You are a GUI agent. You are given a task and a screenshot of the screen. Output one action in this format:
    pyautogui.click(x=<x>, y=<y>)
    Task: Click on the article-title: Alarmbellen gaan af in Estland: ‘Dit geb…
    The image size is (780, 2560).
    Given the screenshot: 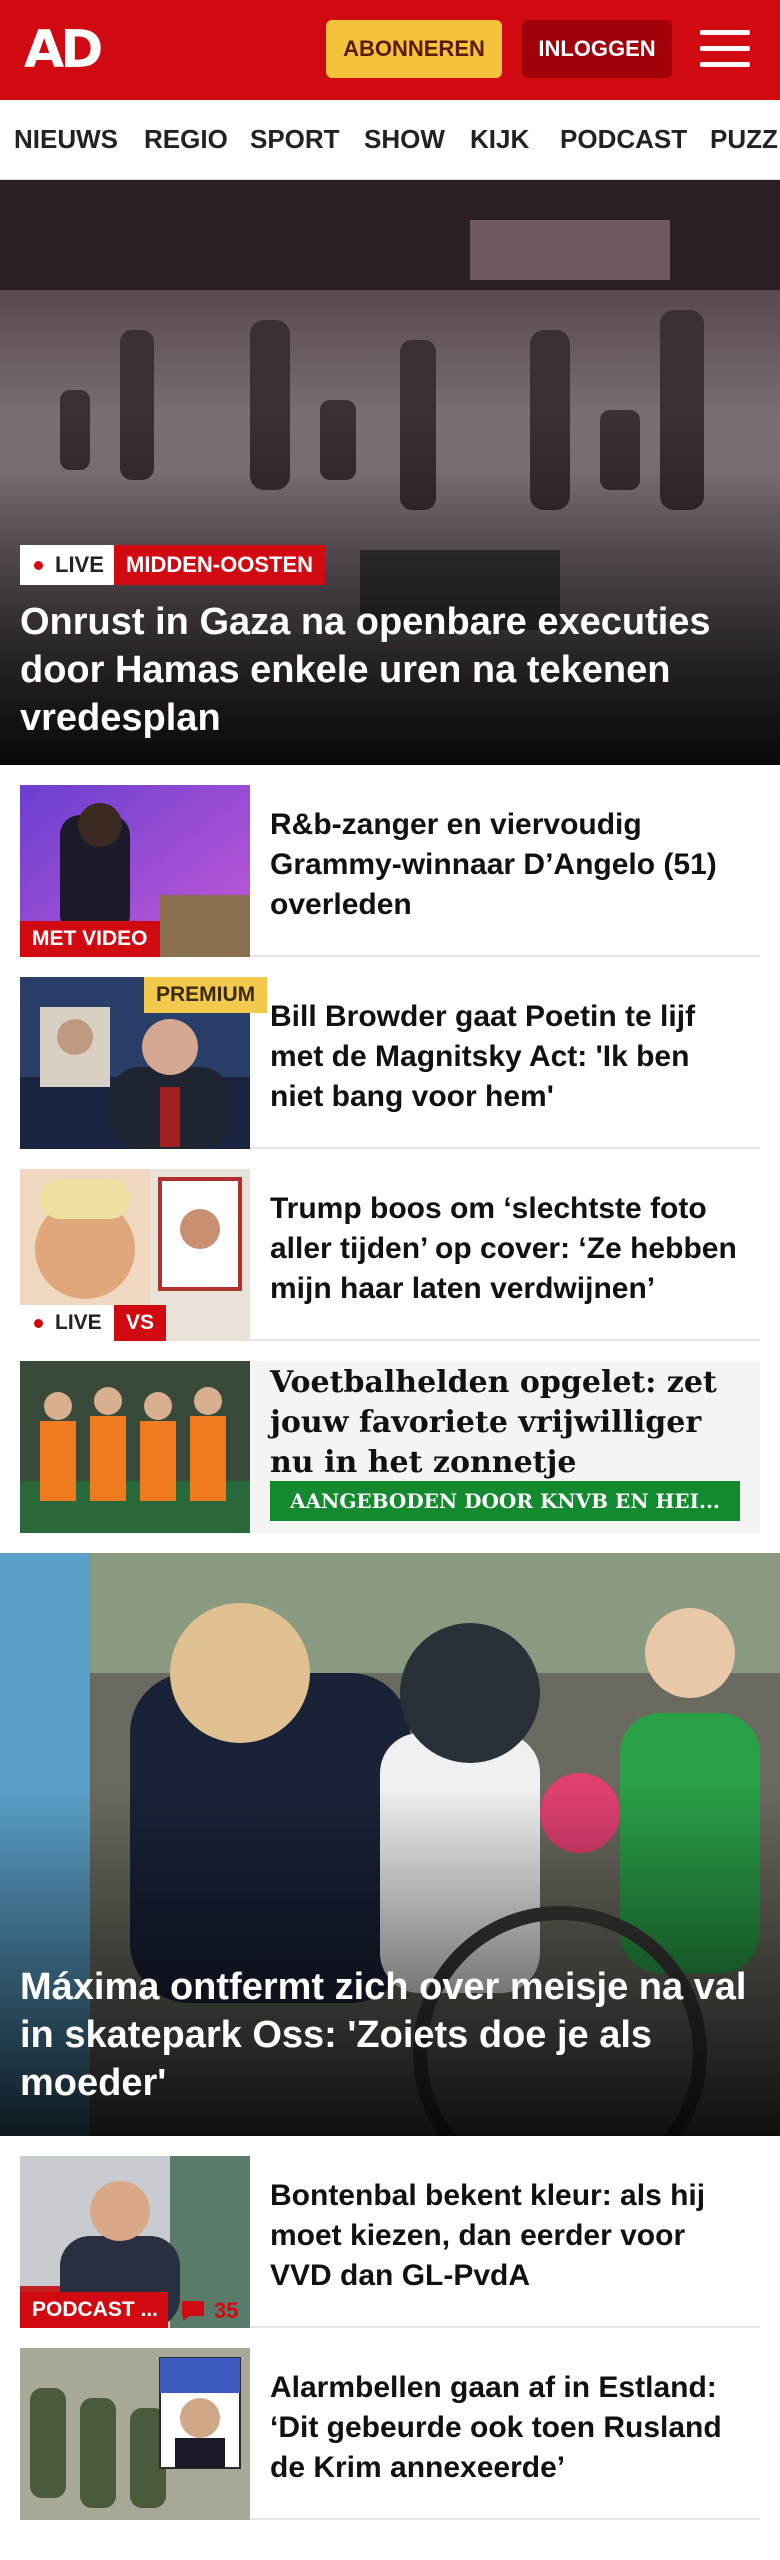 What is the action you would take?
    pyautogui.click(x=510, y=2428)
    